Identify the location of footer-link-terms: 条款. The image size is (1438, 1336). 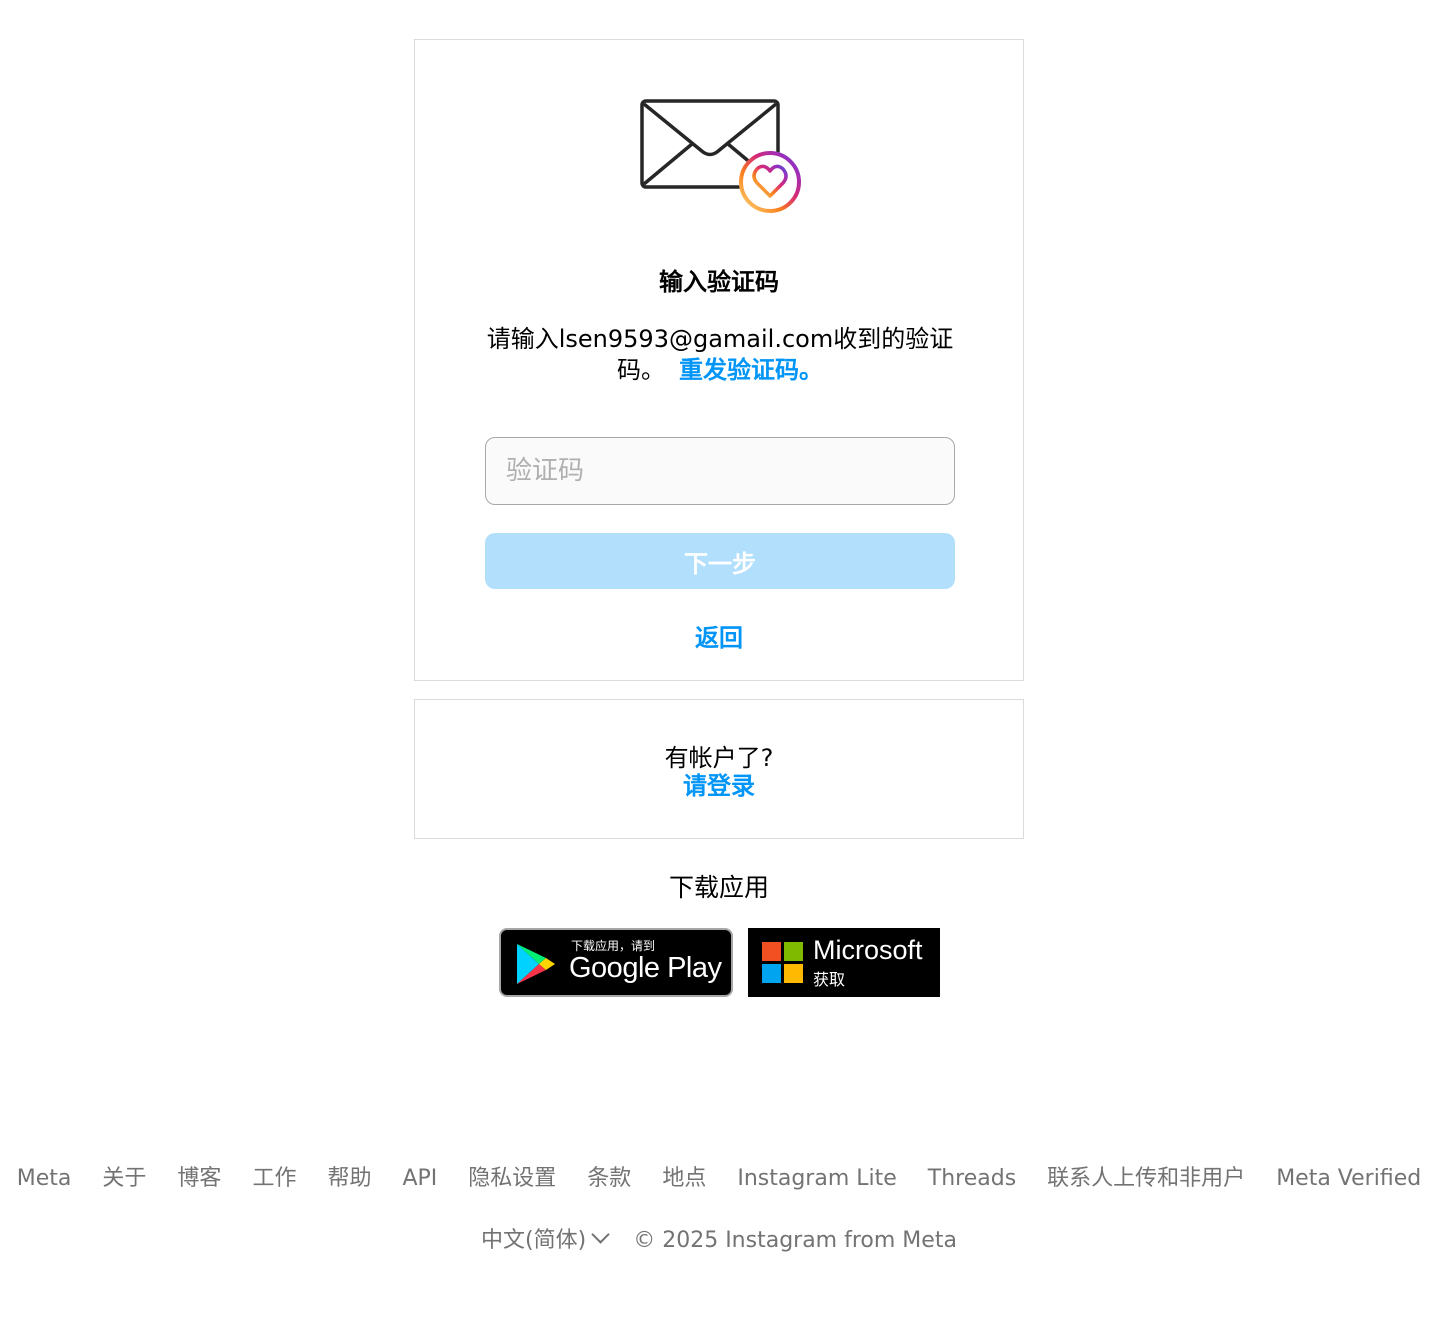
(609, 1178).